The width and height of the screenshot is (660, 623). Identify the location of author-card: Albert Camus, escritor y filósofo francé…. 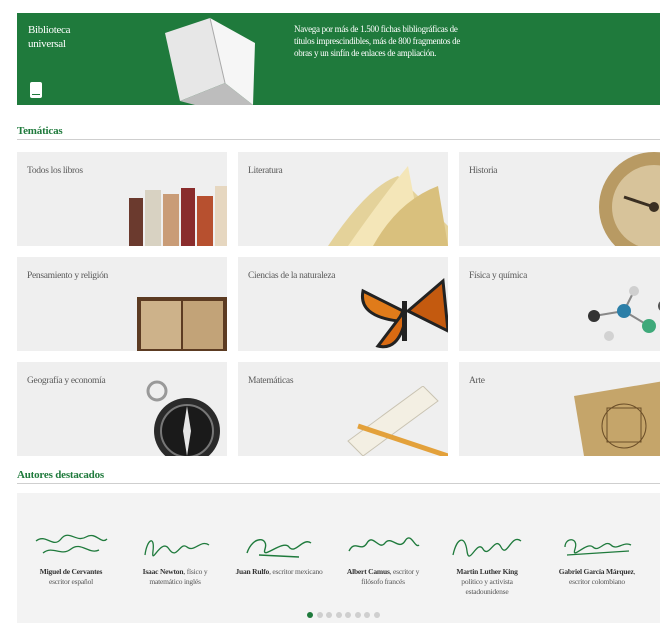
(383, 540).